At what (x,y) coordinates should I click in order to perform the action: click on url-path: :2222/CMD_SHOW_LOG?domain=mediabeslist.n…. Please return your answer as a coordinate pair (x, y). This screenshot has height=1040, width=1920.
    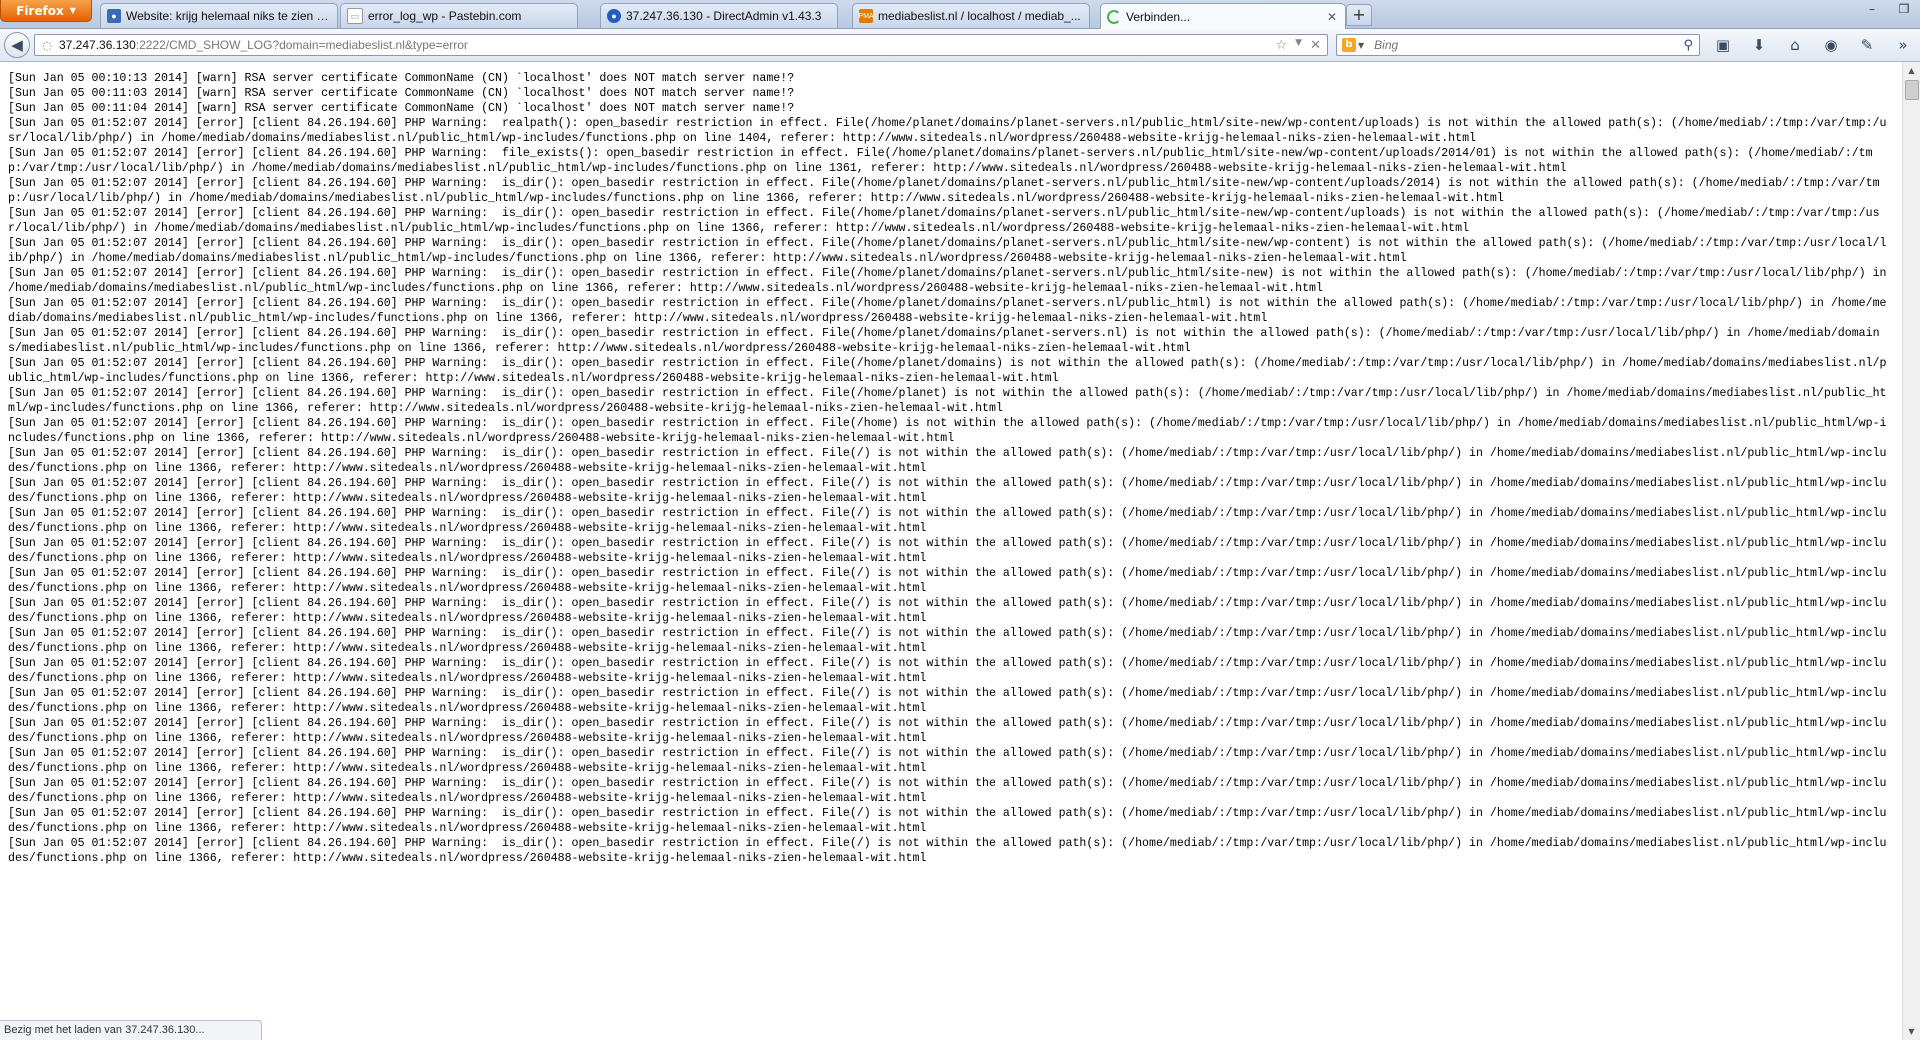
    Looking at the image, I should click on (301, 45).